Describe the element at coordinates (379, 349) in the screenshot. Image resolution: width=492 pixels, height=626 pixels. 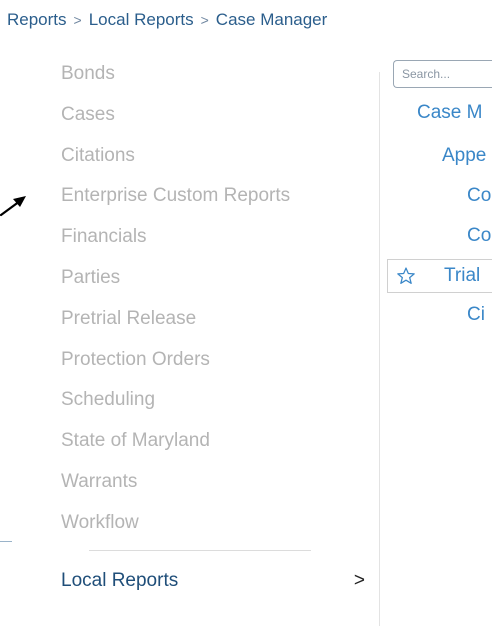
I see `column-divider` at that location.